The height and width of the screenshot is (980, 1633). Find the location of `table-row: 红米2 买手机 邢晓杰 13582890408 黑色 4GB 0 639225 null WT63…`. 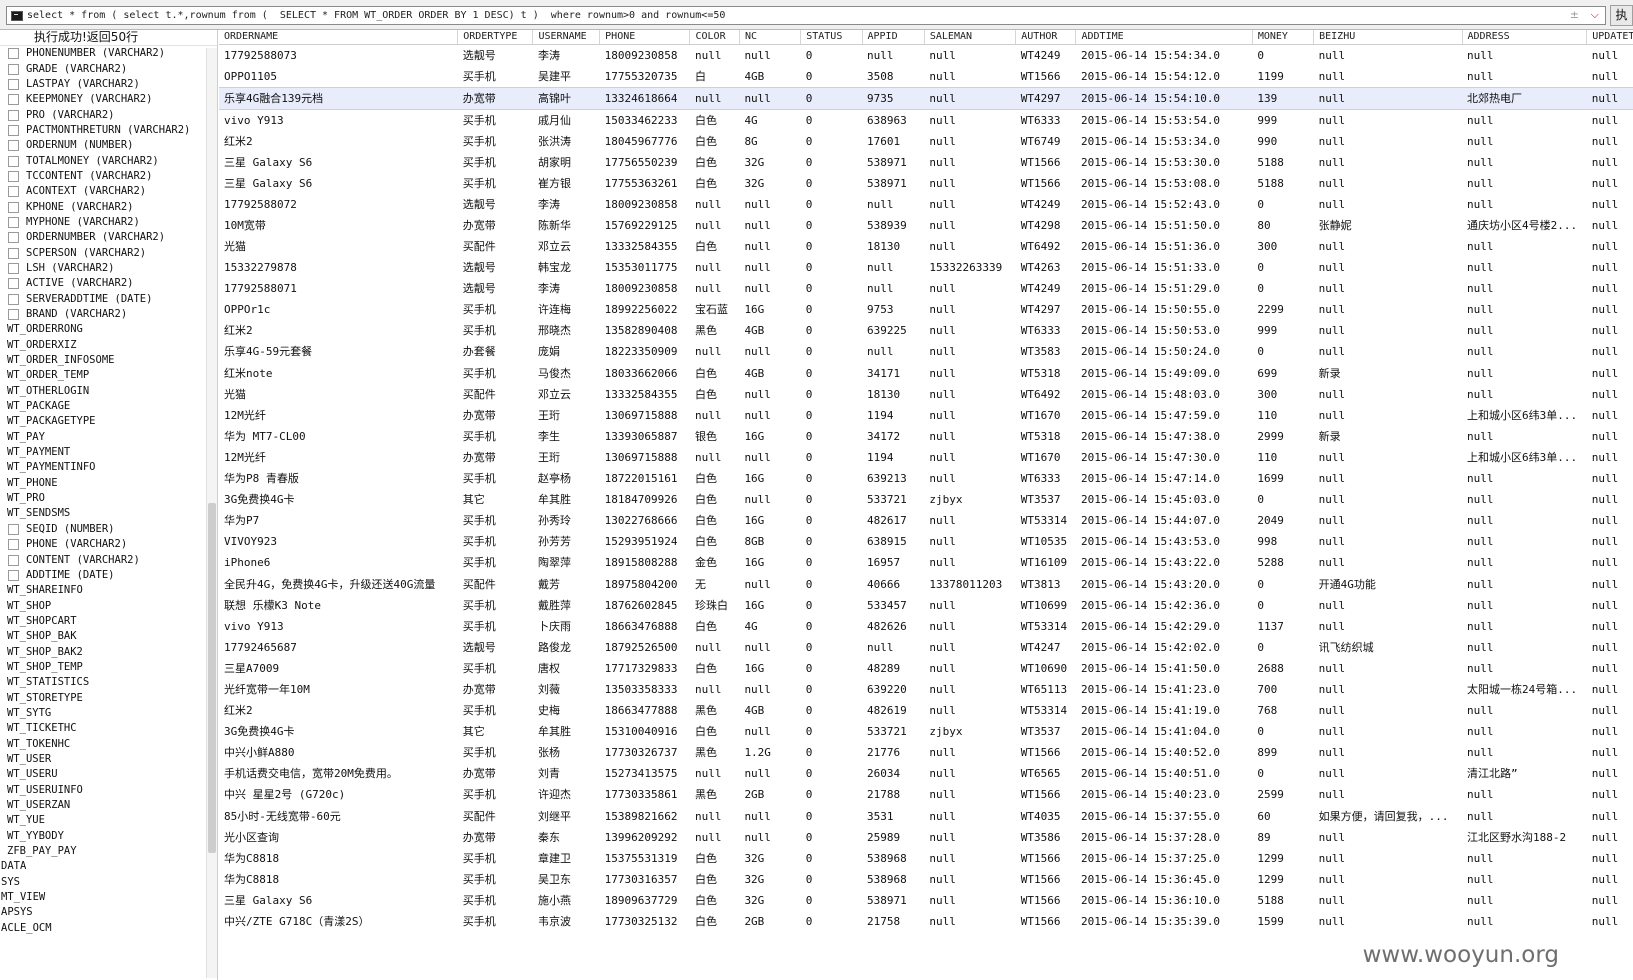

table-row: 红米2 买手机 邢晓杰 13582890408 黑色 4GB 0 639225 null WT63… is located at coordinates (926, 330).